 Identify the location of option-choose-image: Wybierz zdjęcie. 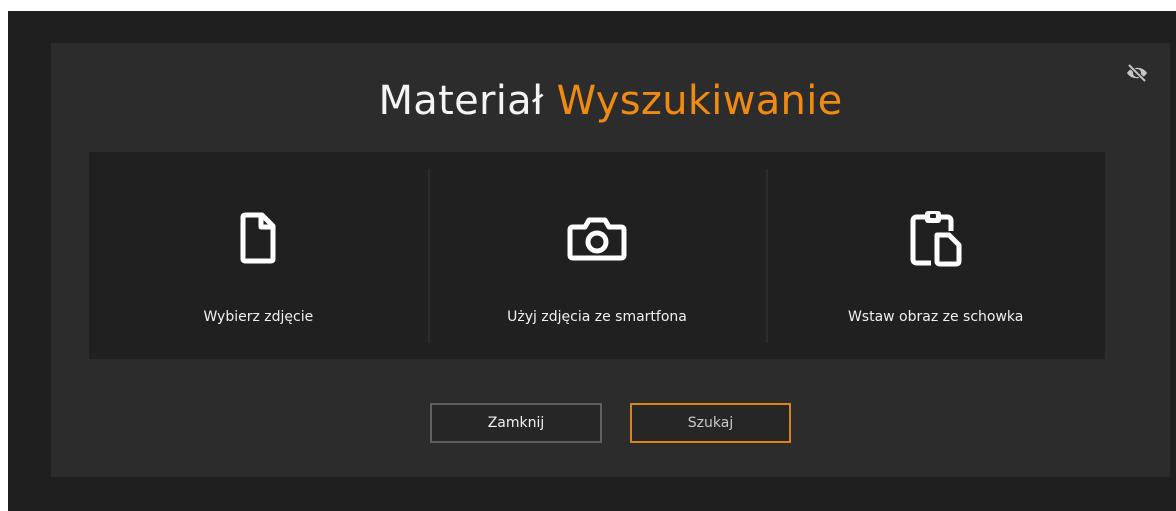
(258, 255).